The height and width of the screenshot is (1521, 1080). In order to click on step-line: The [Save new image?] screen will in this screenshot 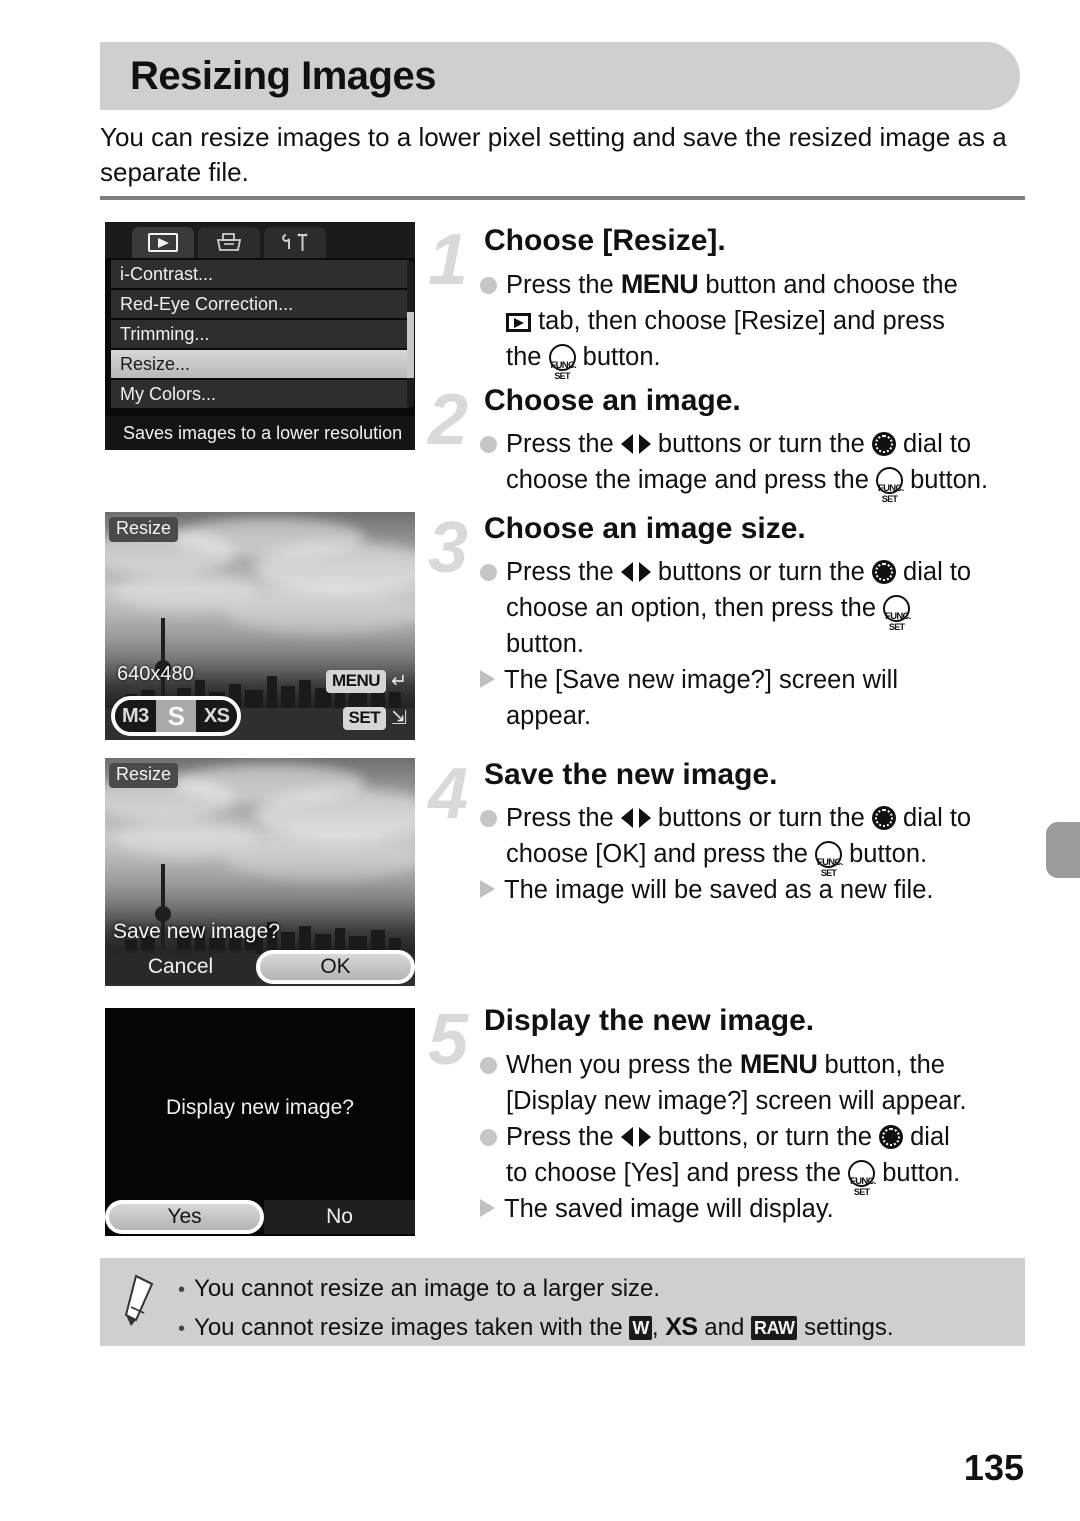, I will do `click(725, 680)`.